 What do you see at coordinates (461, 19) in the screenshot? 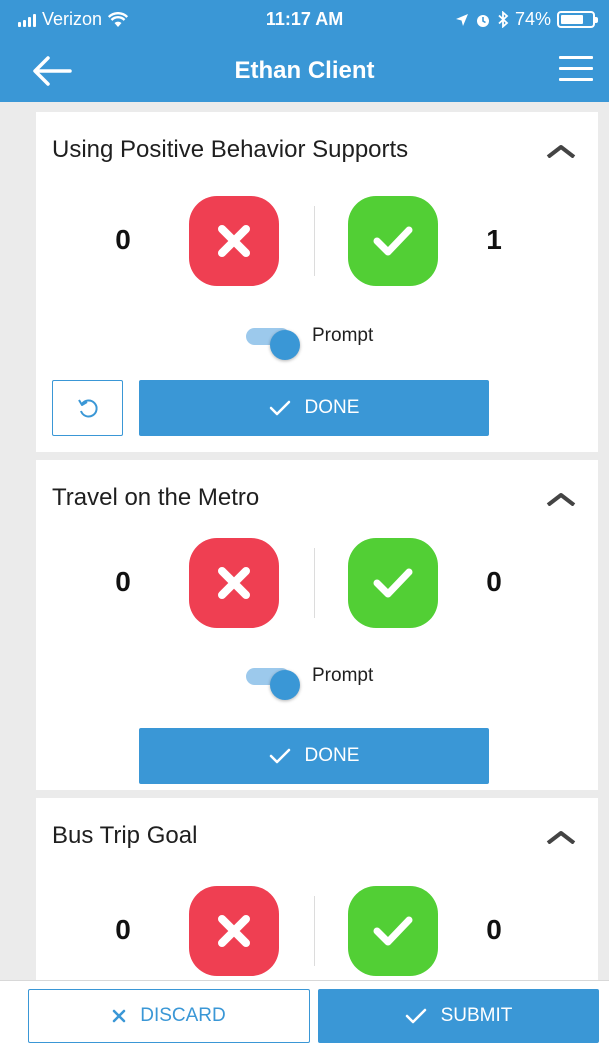
I see `location-icon` at bounding box center [461, 19].